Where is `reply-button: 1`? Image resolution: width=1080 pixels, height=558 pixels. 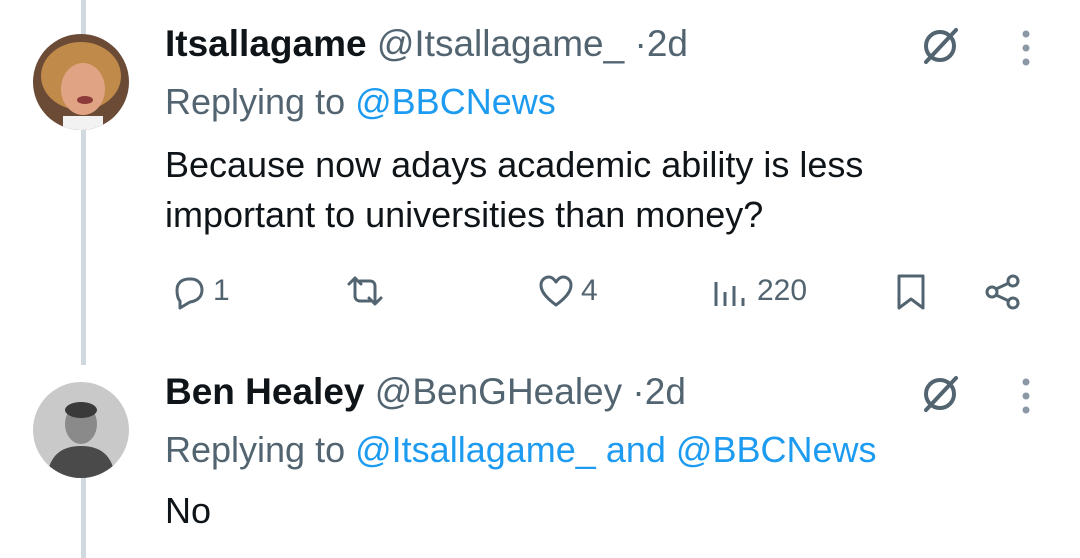 reply-button: 1 is located at coordinates (199, 291).